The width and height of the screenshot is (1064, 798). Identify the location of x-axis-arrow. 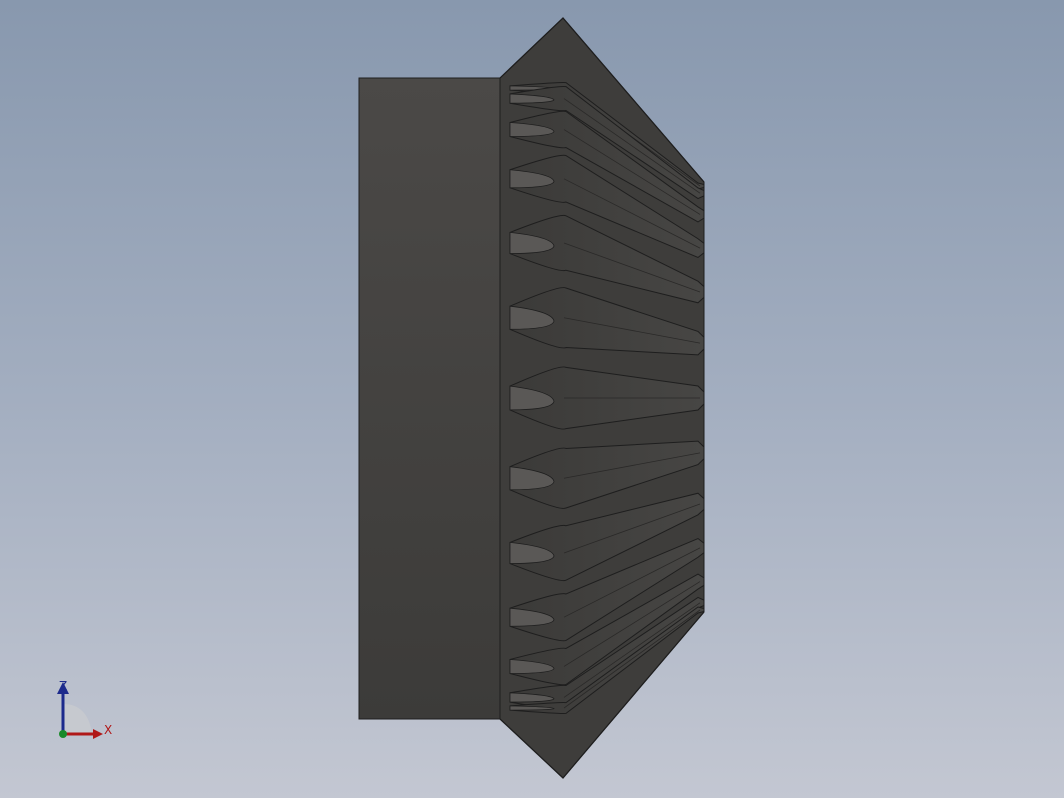
(98, 734).